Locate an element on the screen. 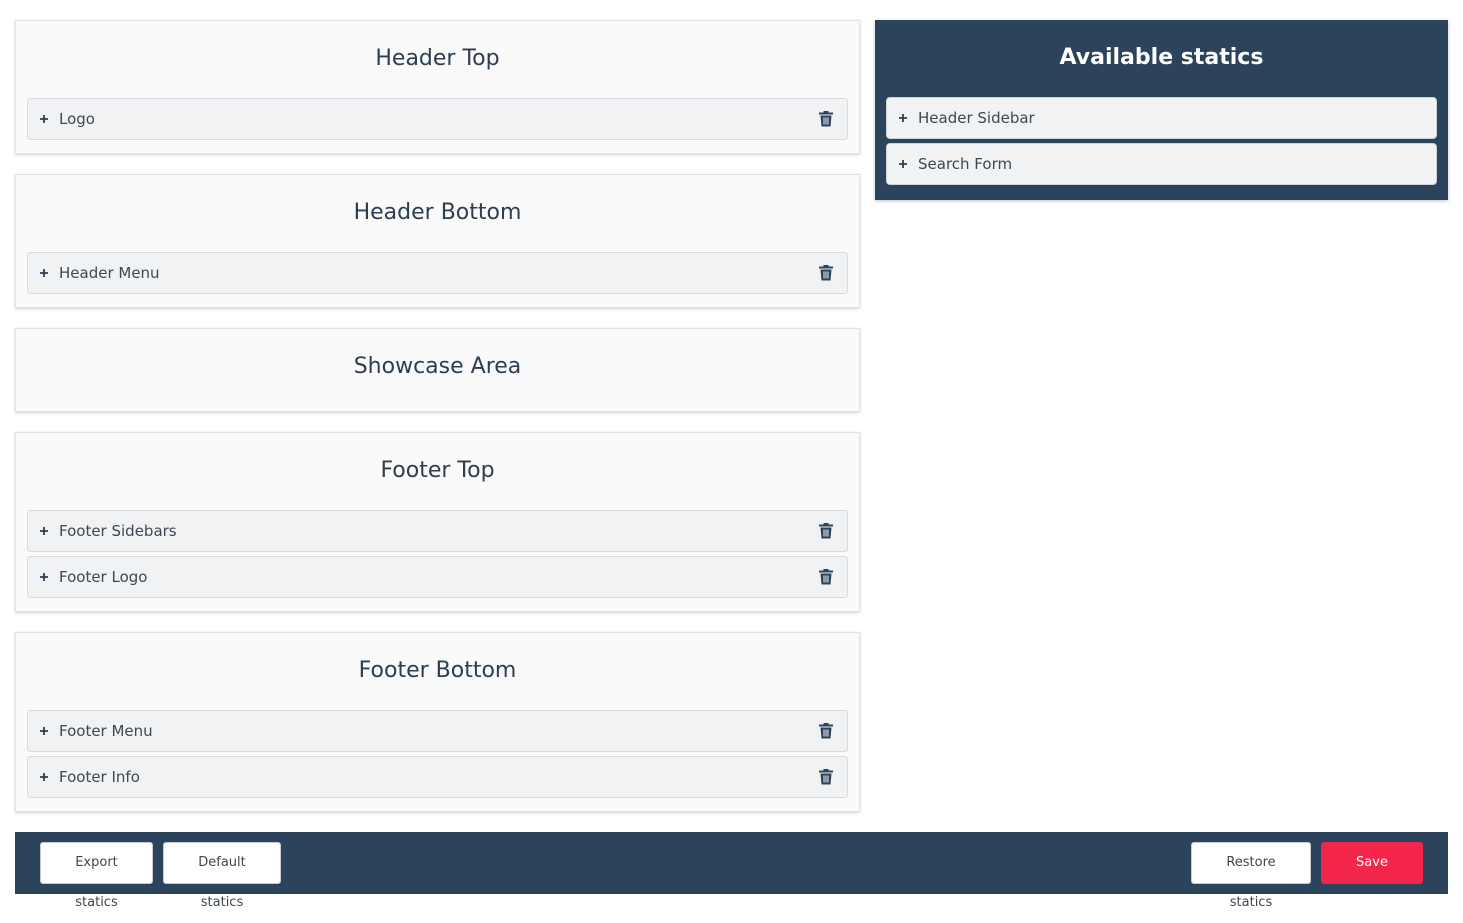 The width and height of the screenshot is (1463, 923). item-label: Header Menu is located at coordinates (109, 273).